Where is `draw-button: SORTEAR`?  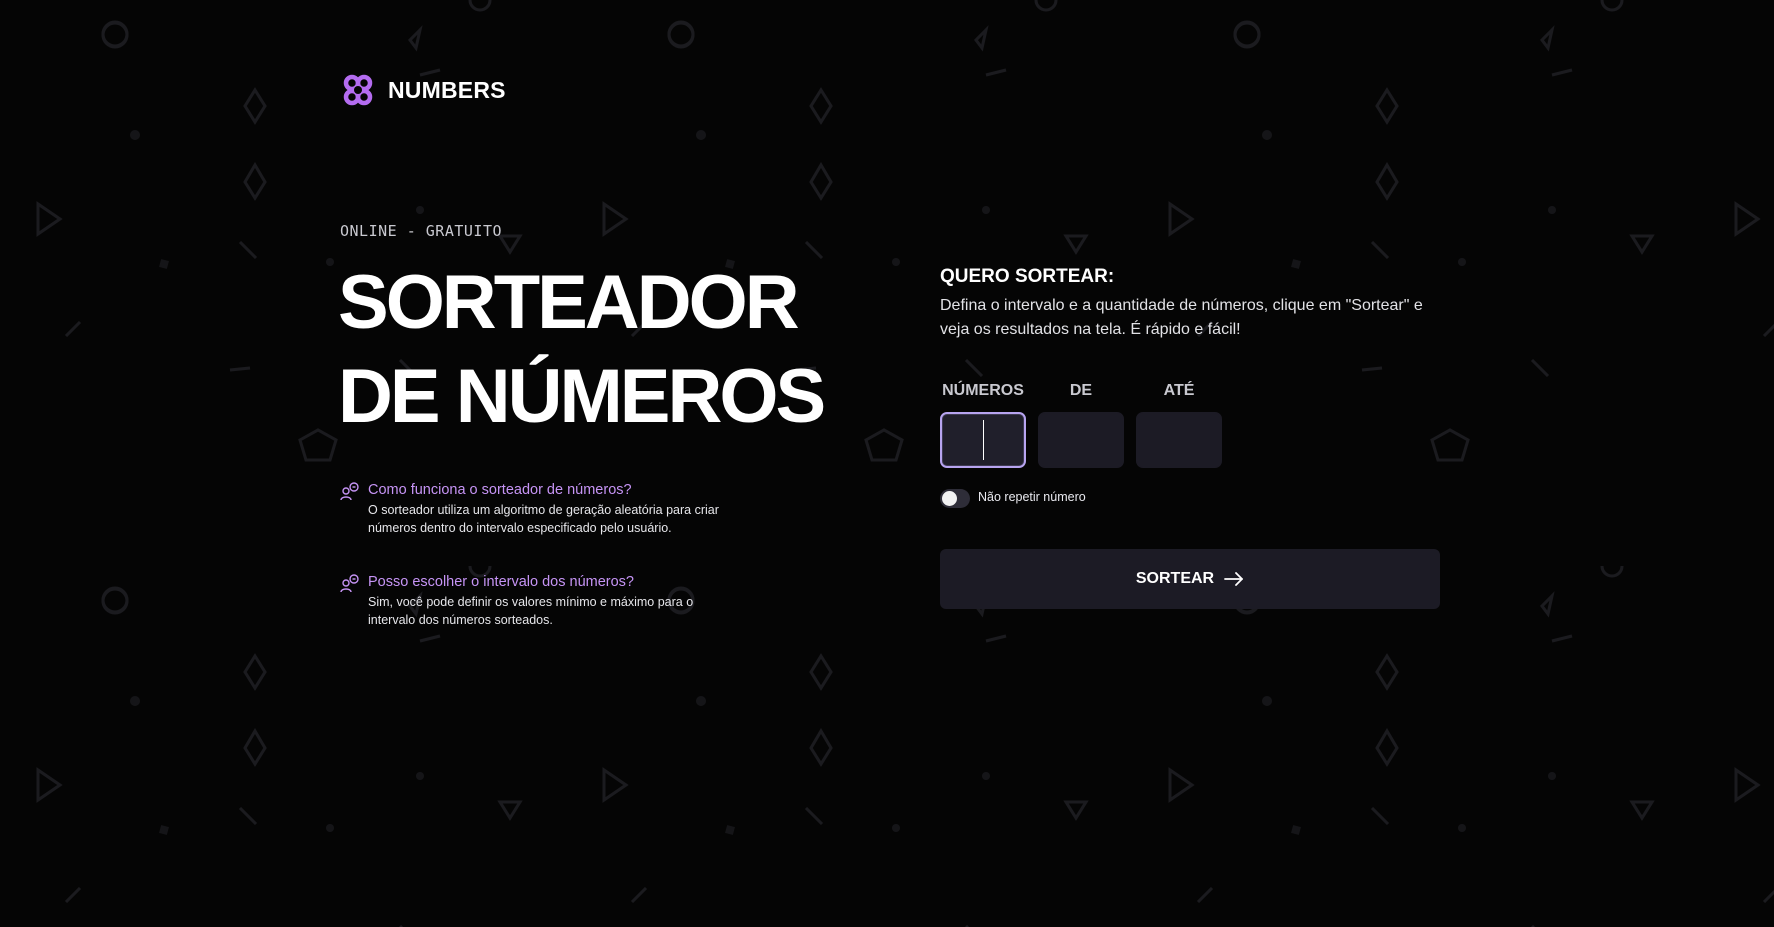
draw-button: SORTEAR is located at coordinates (1190, 579).